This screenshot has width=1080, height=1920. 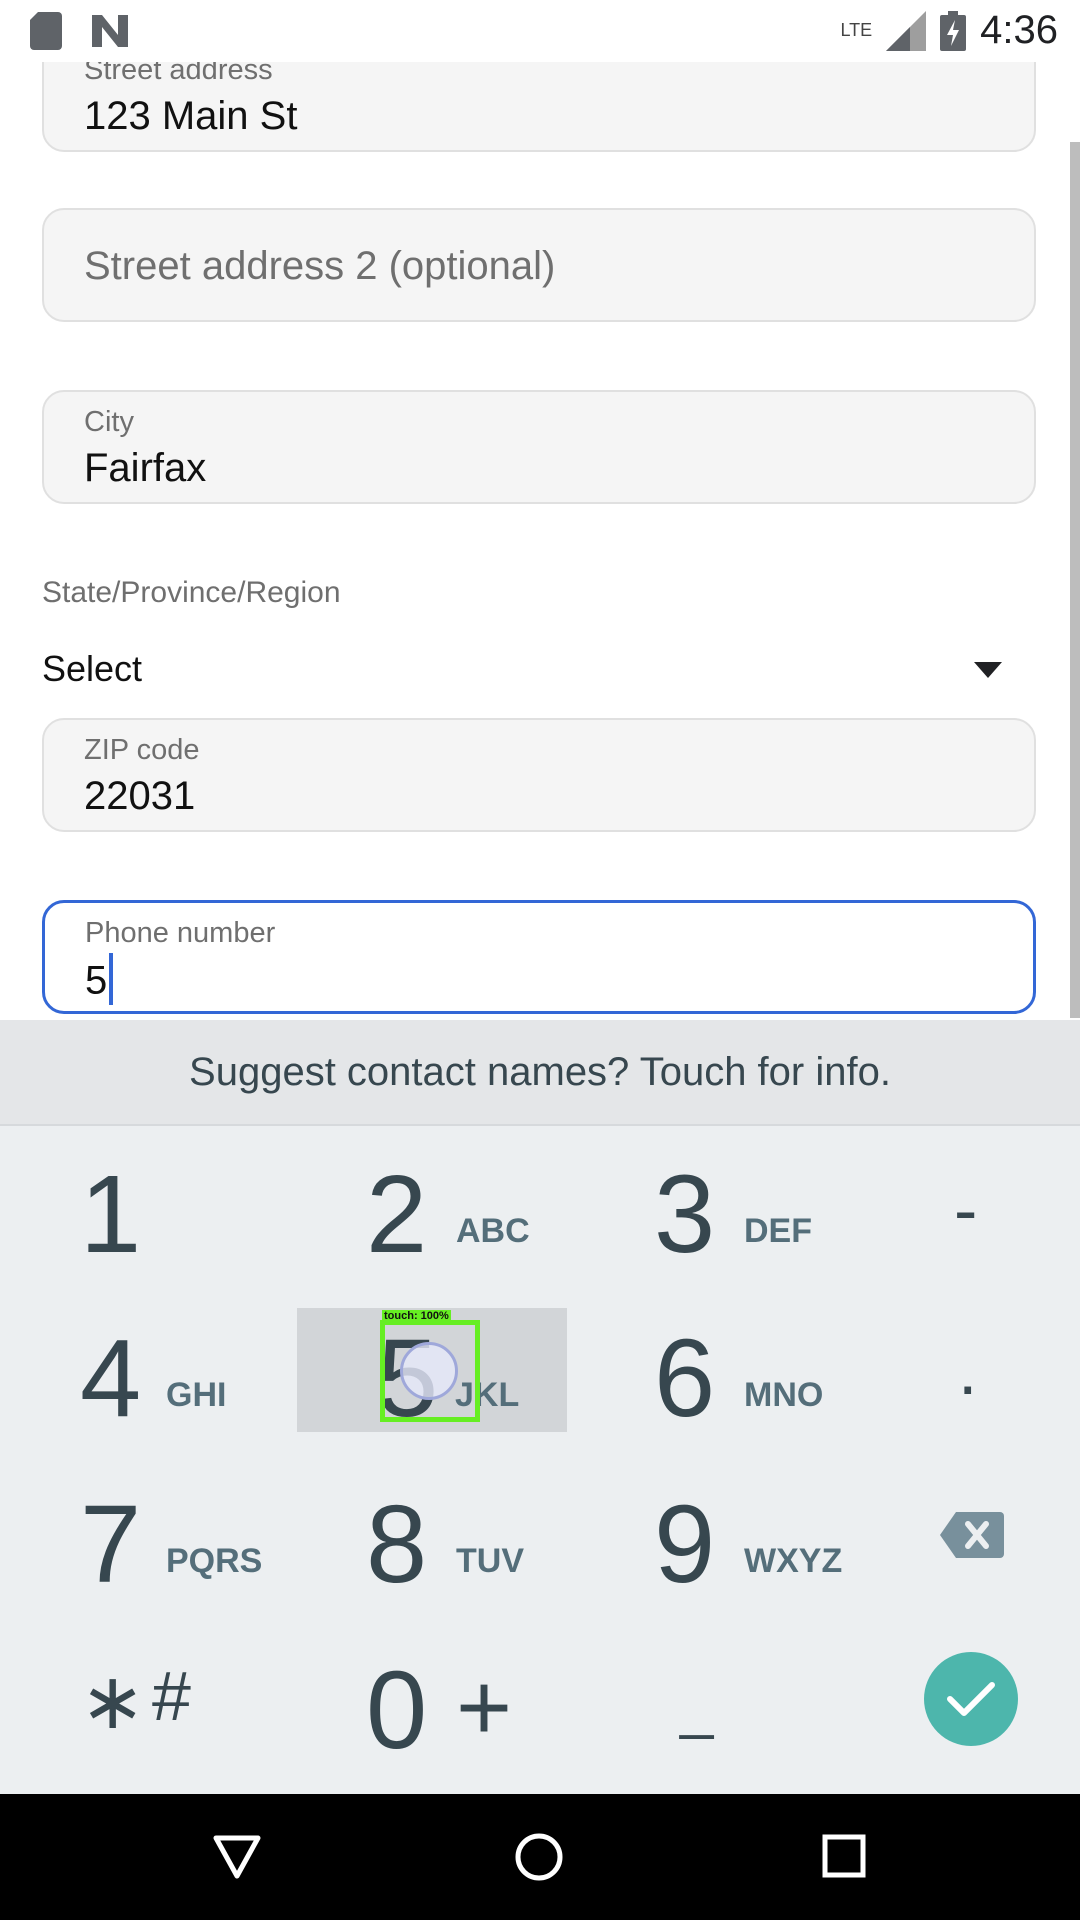 What do you see at coordinates (539, 447) in the screenshot?
I see `city-field: City Fairfax` at bounding box center [539, 447].